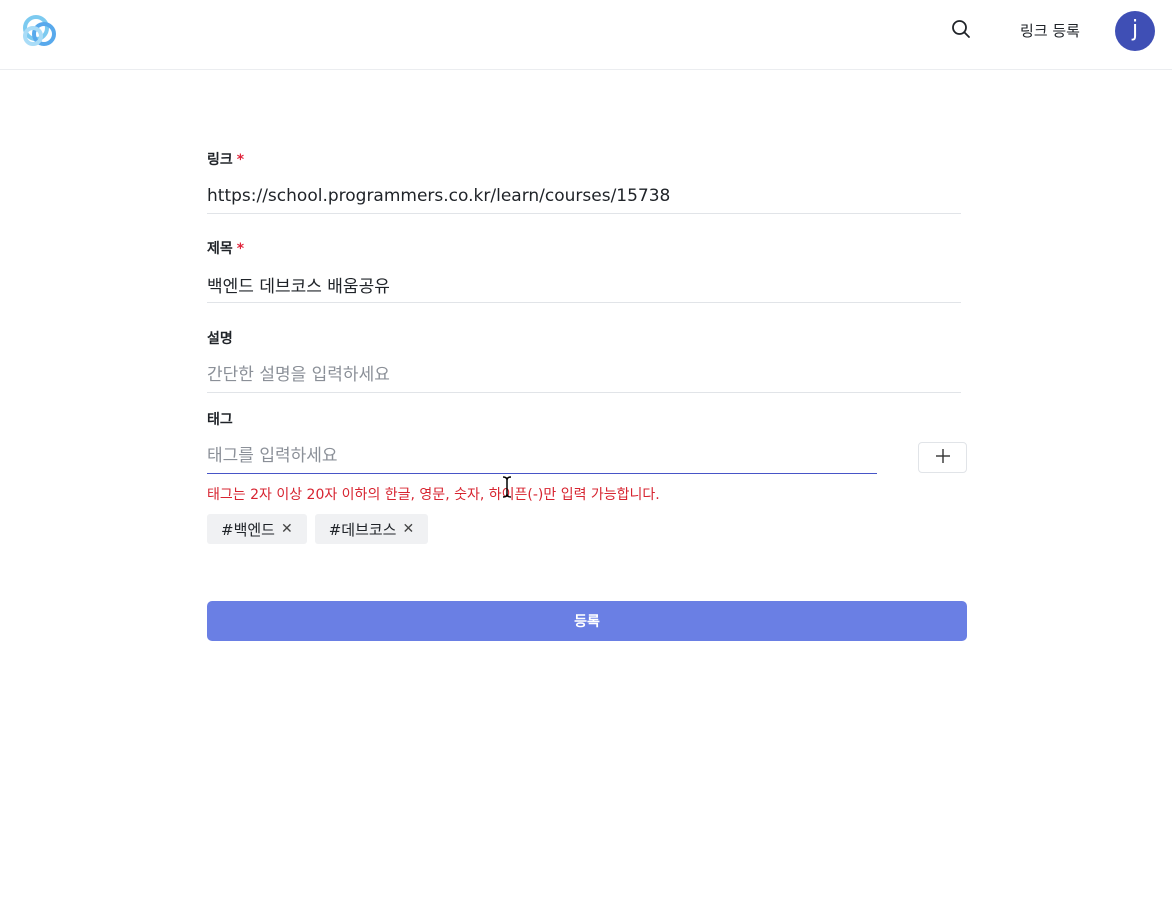 The image size is (1172, 920). I want to click on description-input, so click(584, 375).